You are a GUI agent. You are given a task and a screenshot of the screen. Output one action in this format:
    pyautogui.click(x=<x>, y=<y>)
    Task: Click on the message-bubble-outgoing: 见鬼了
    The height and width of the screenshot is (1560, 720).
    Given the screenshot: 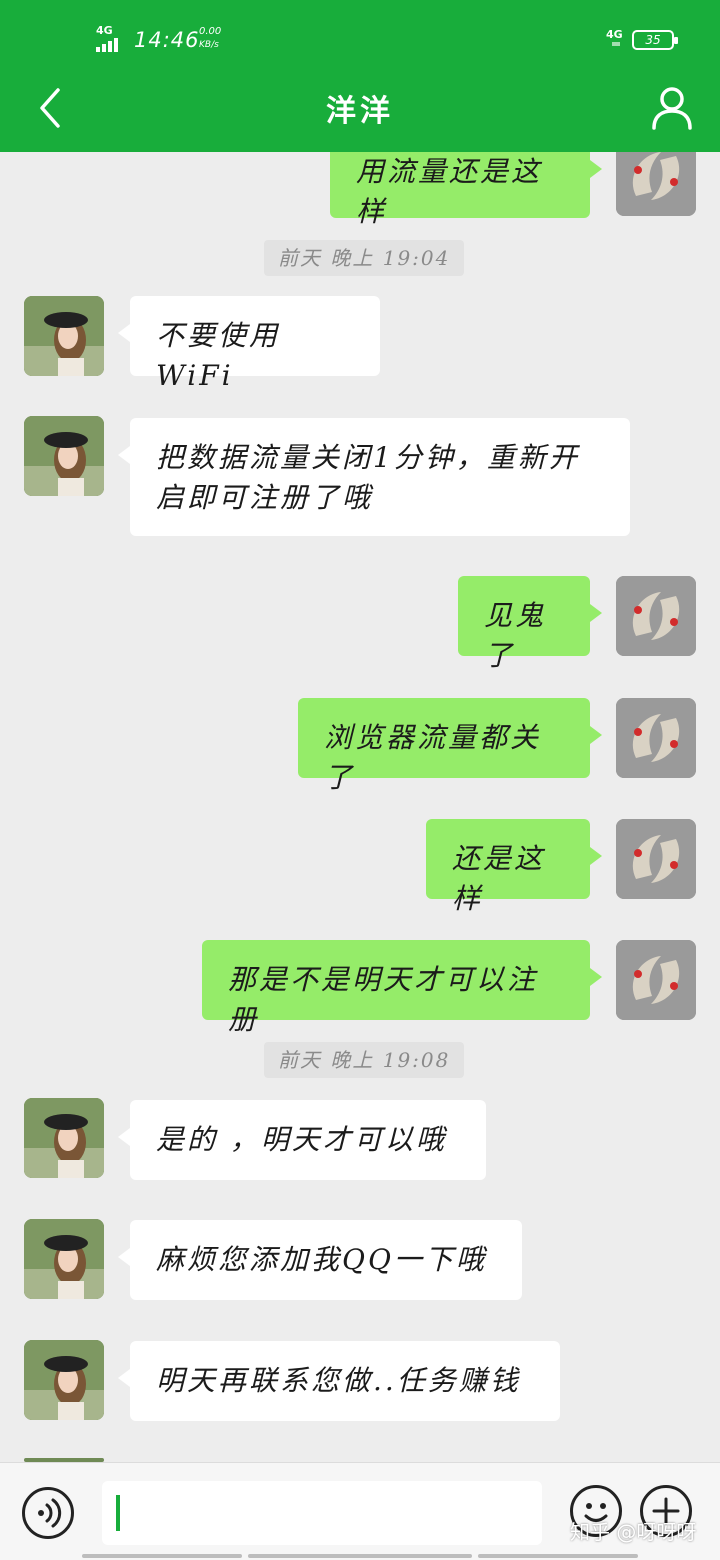 What is the action you would take?
    pyautogui.click(x=530, y=624)
    